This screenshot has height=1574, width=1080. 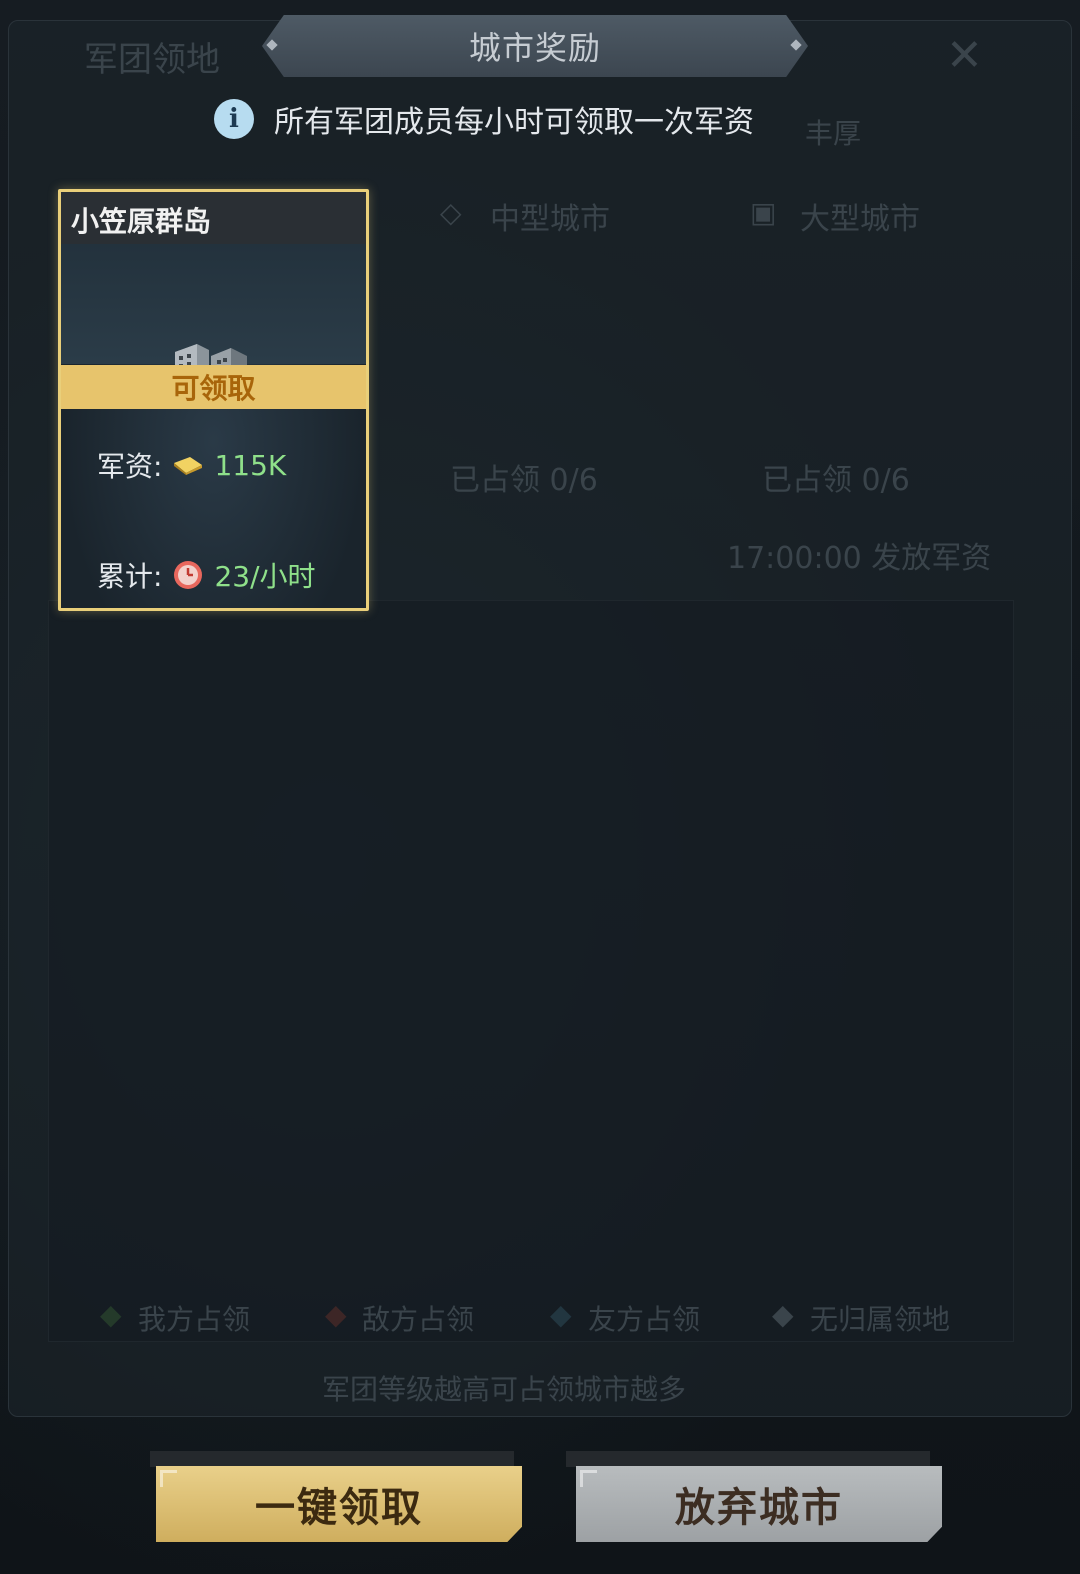 What do you see at coordinates (206, 575) in the screenshot?
I see `accumulate-row: 累计: 23/小时` at bounding box center [206, 575].